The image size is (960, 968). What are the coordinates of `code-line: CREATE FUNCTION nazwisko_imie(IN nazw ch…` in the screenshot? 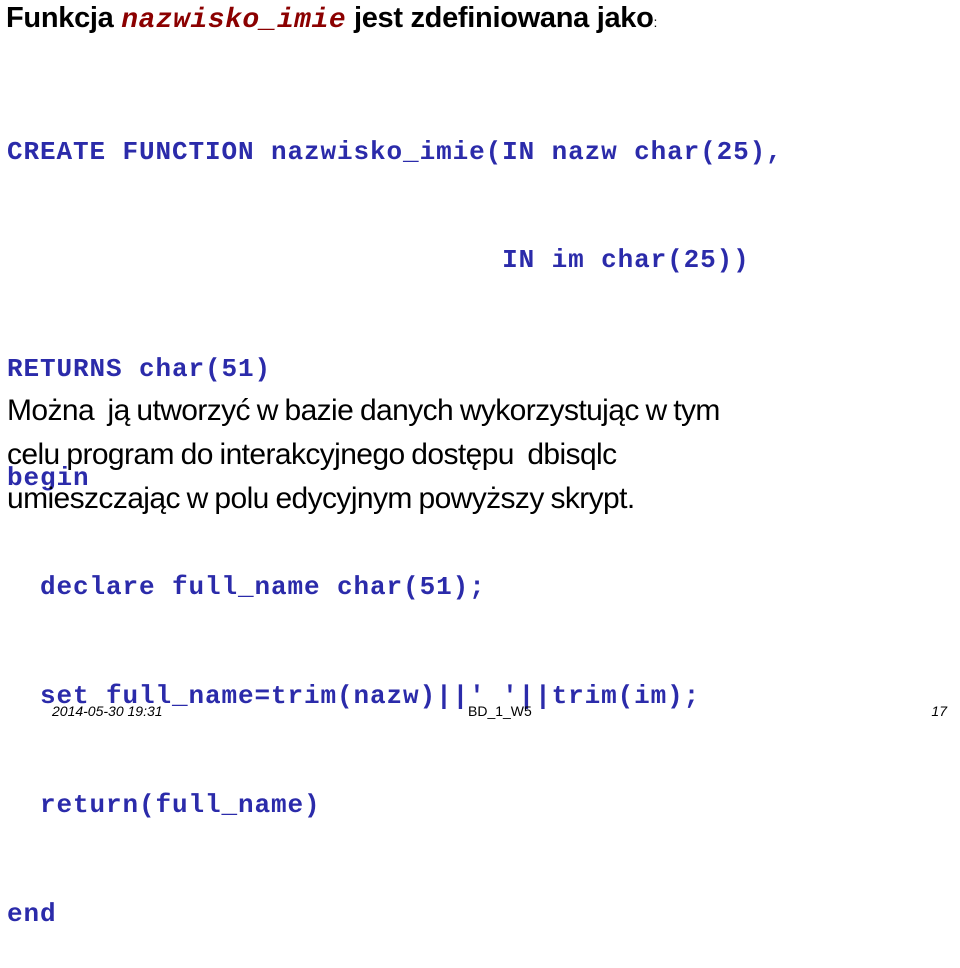 It's located at (395, 151).